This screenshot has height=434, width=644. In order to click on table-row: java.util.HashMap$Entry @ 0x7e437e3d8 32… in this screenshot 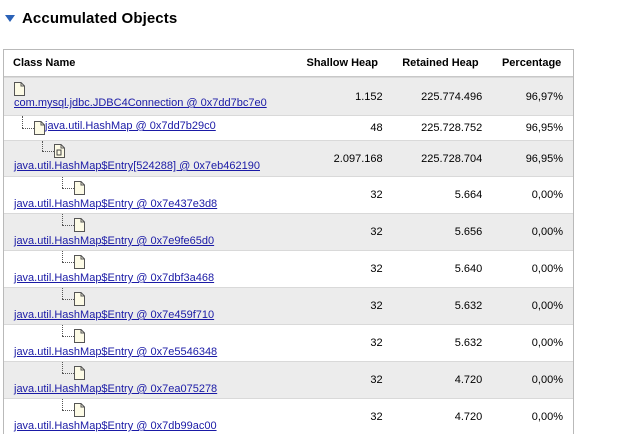, I will do `click(288, 194)`.